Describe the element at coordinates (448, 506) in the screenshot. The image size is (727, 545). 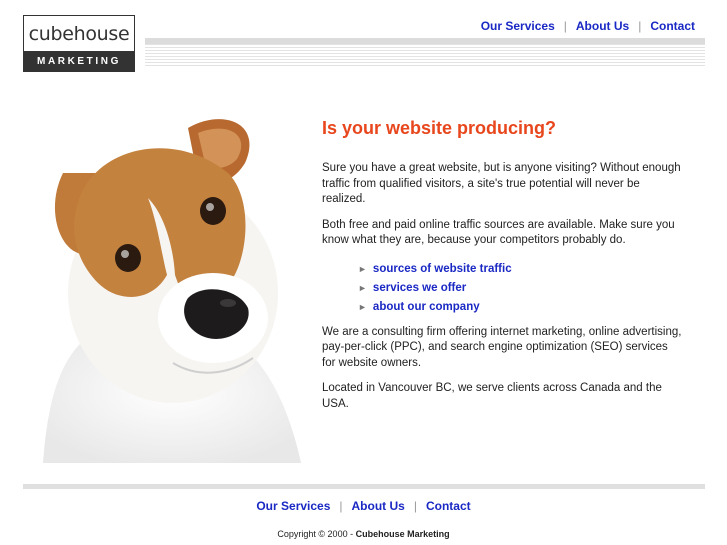
I see `footer-nav-contact: Contact` at that location.